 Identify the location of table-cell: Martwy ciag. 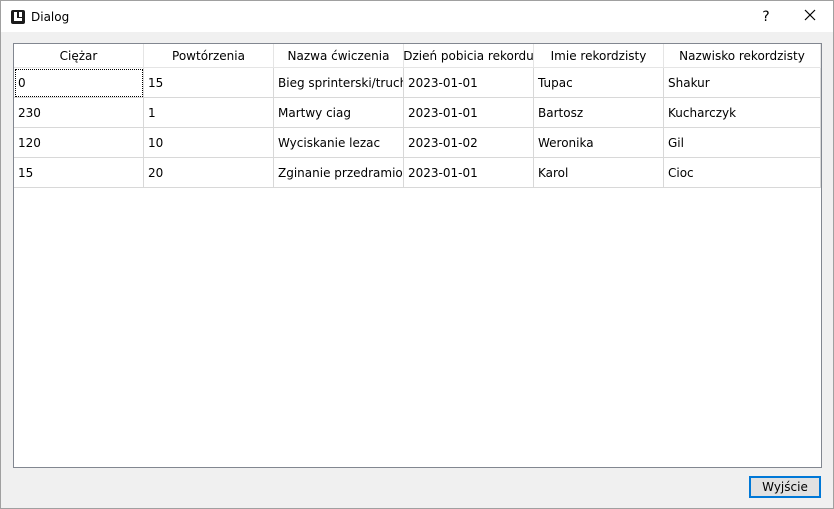
(339, 113).